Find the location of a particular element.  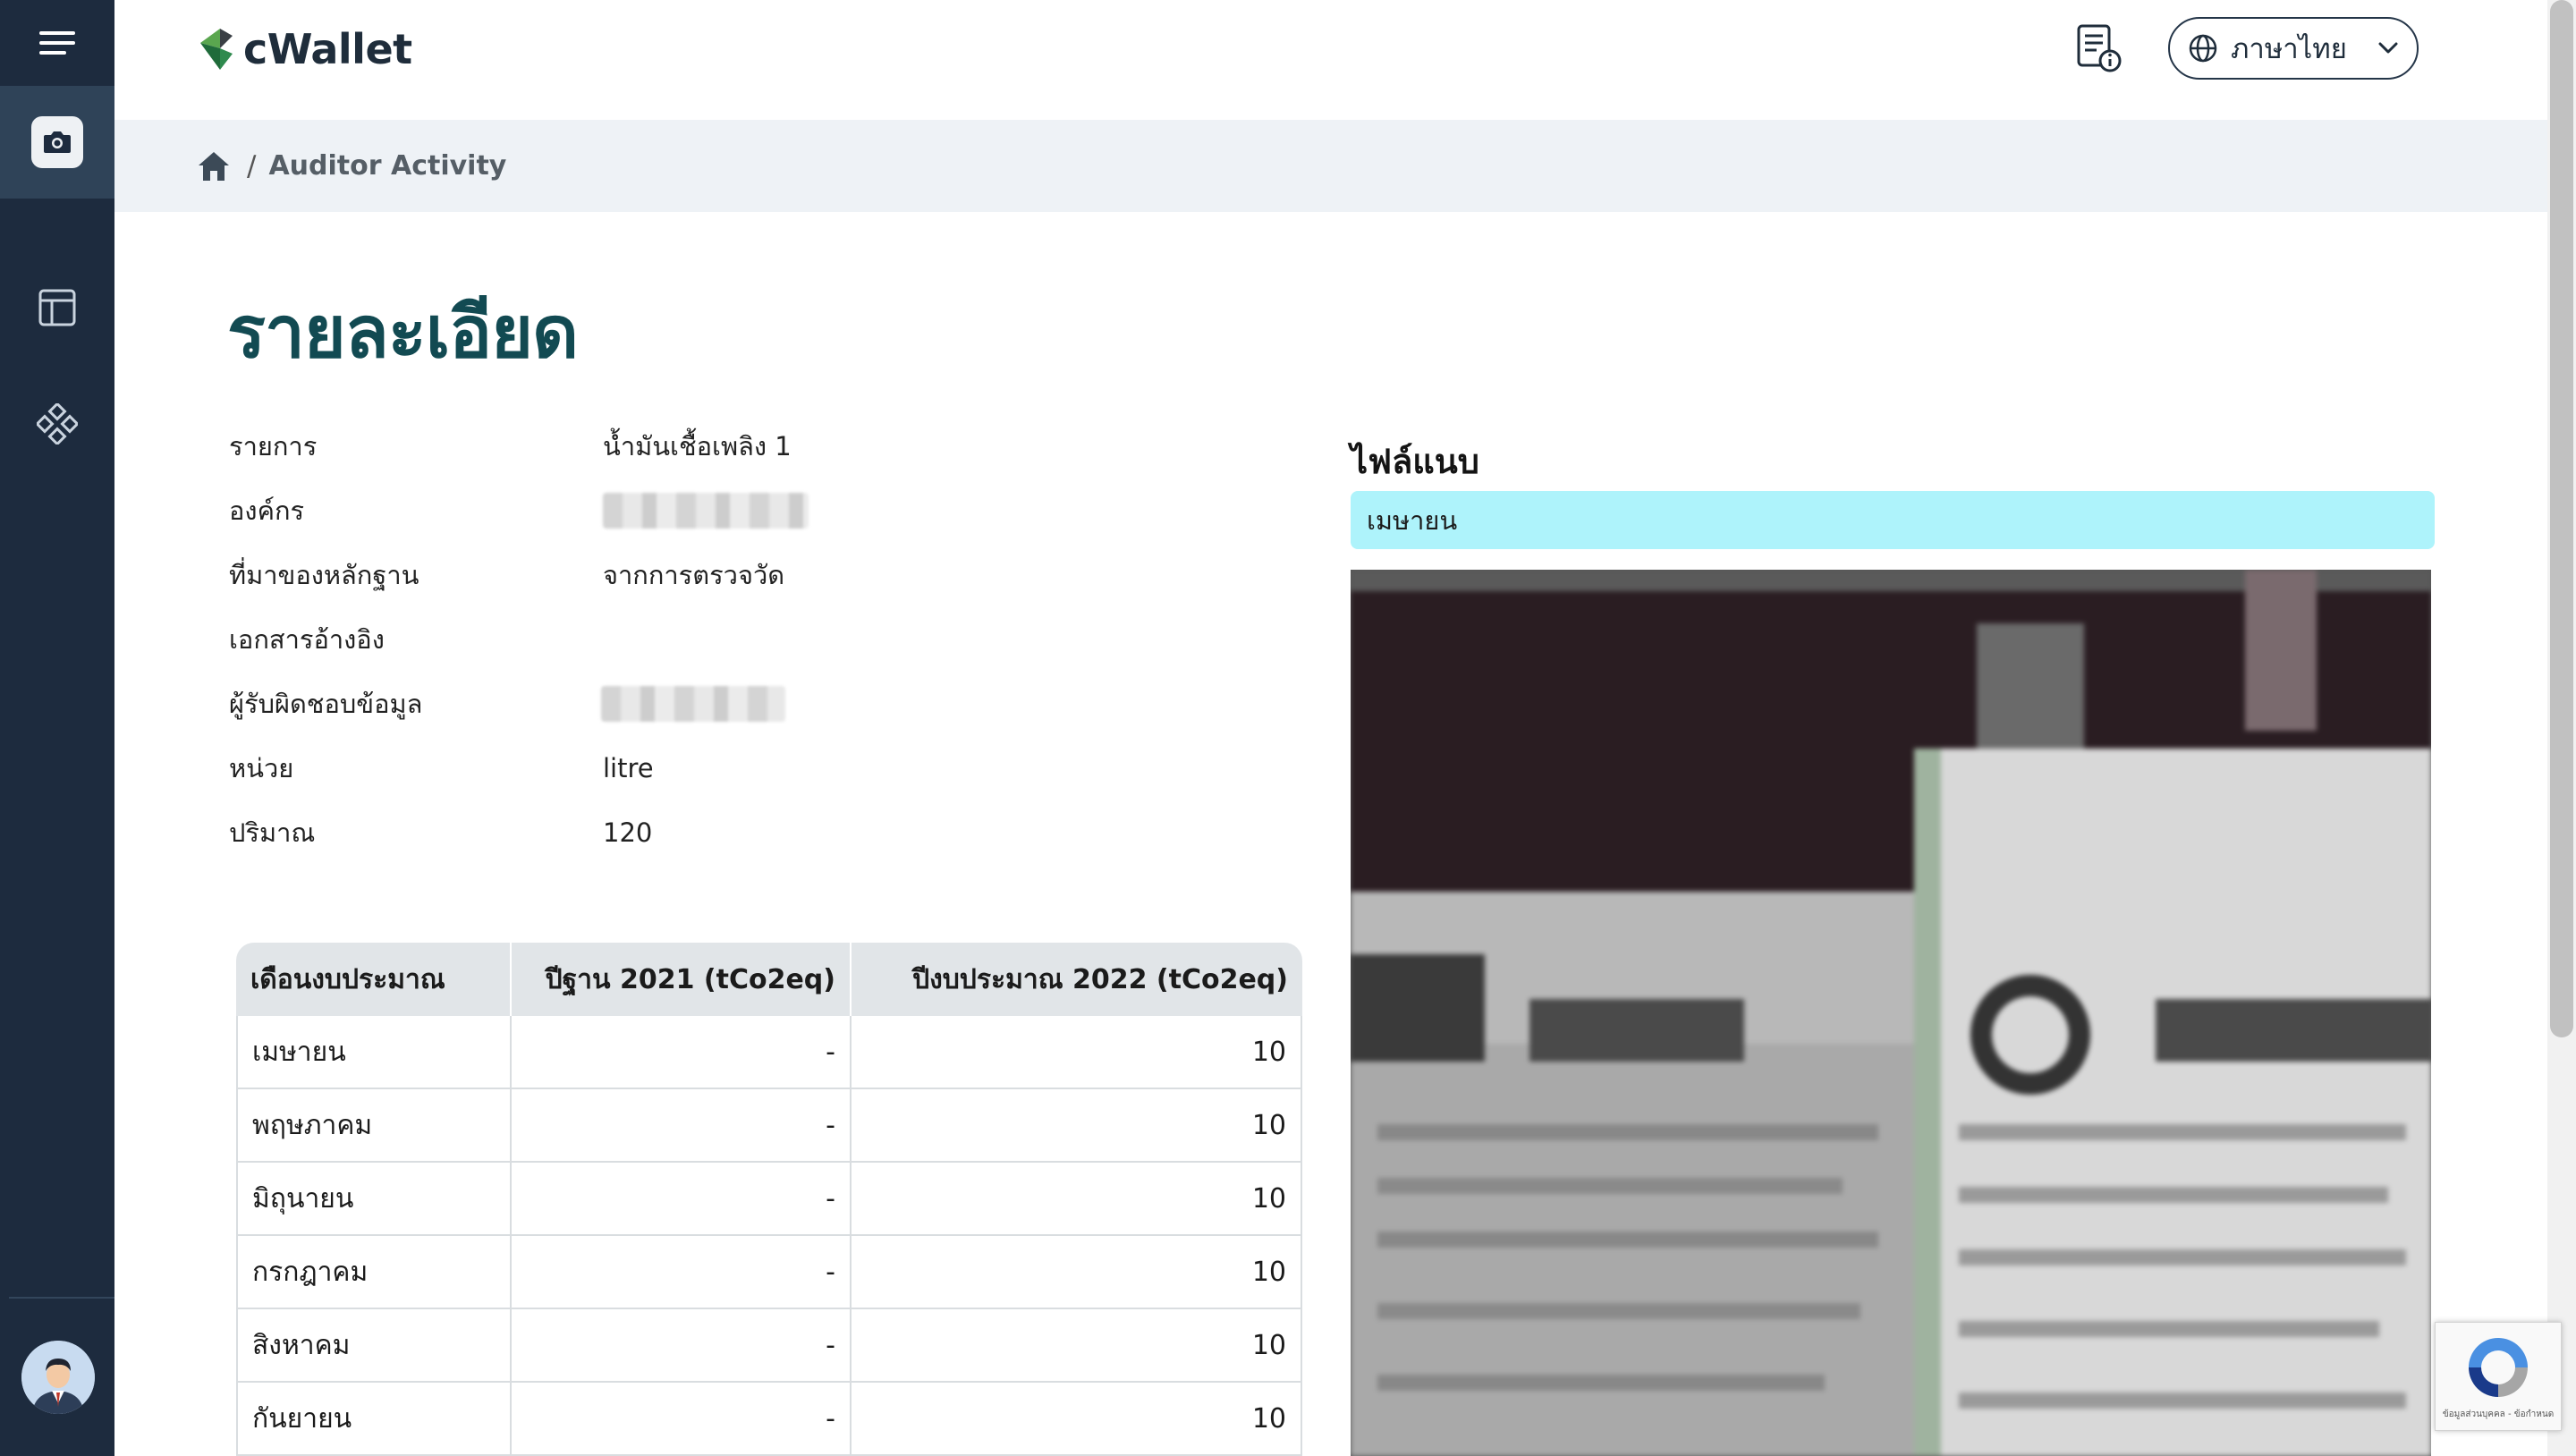

top-header: cWallet ภาษาไทย is located at coordinates (1330, 60).